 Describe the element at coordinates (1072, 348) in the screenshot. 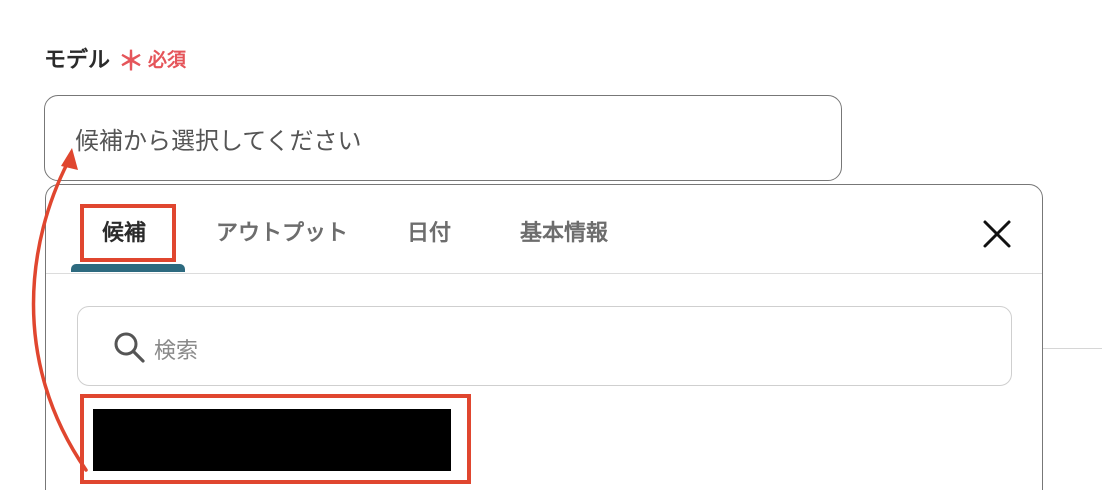

I see `background-divider` at that location.